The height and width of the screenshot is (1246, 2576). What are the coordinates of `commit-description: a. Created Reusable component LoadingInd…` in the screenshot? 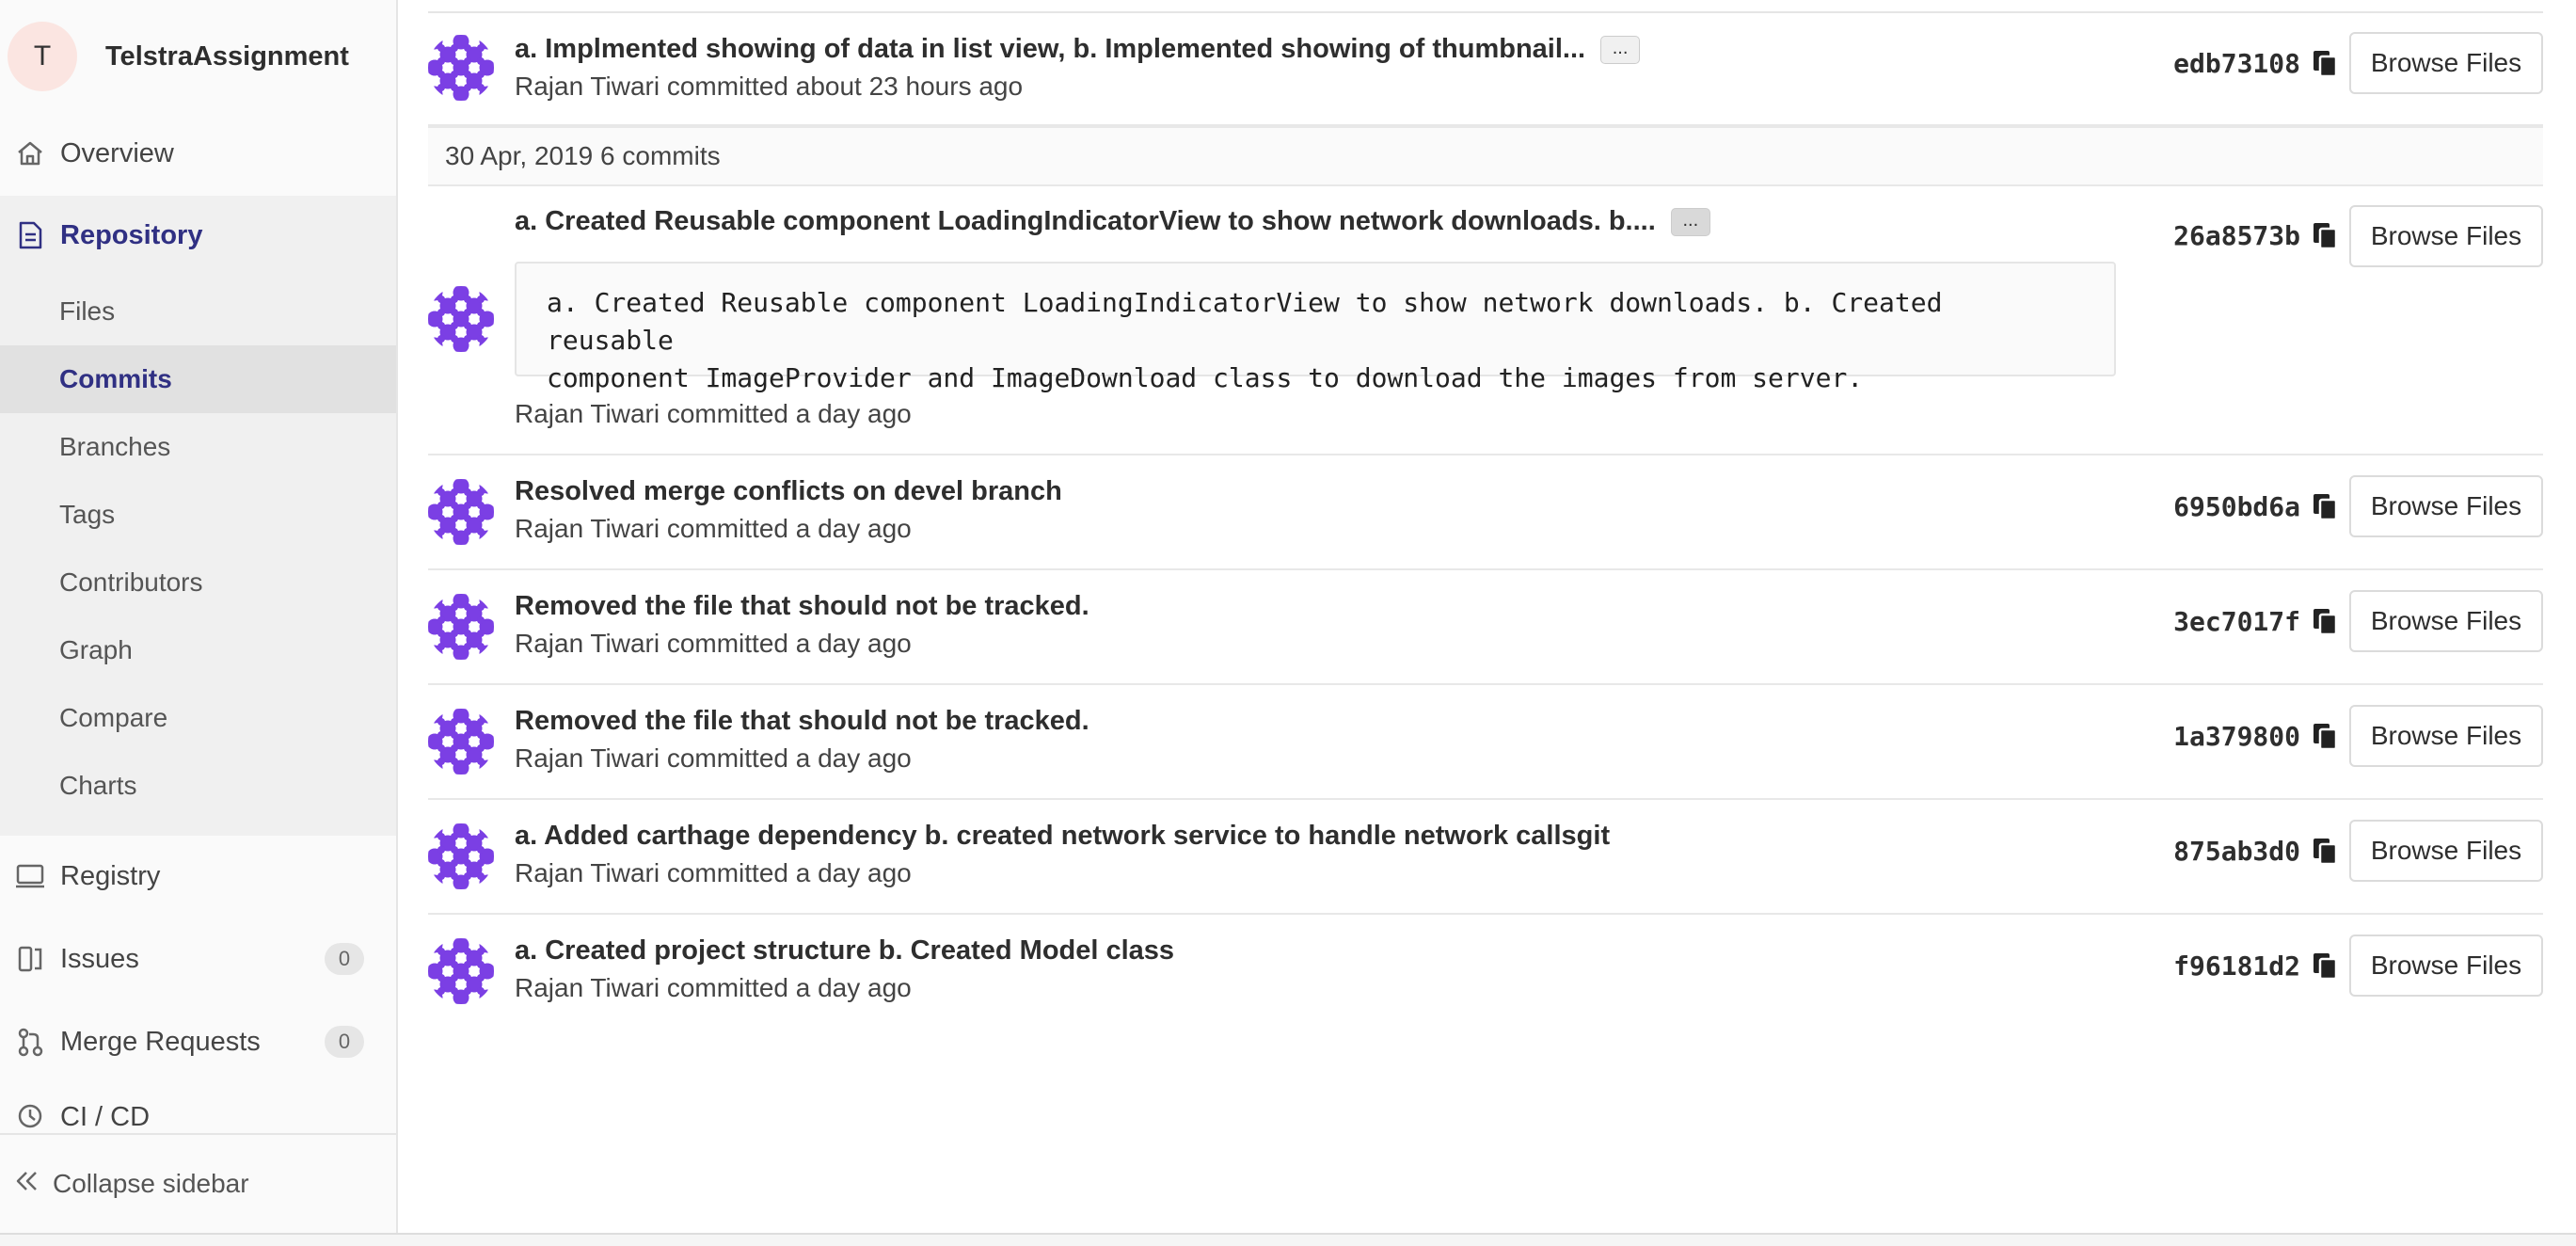 It's located at (1315, 328).